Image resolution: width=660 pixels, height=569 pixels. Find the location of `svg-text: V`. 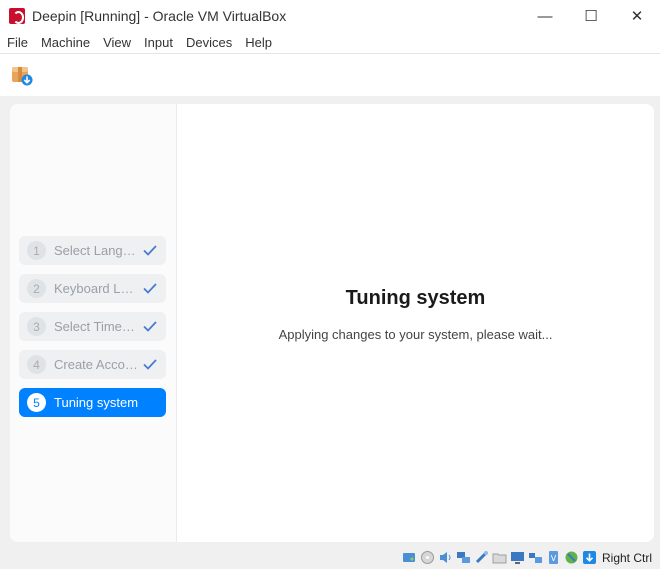

svg-text: V is located at coordinates (554, 558).